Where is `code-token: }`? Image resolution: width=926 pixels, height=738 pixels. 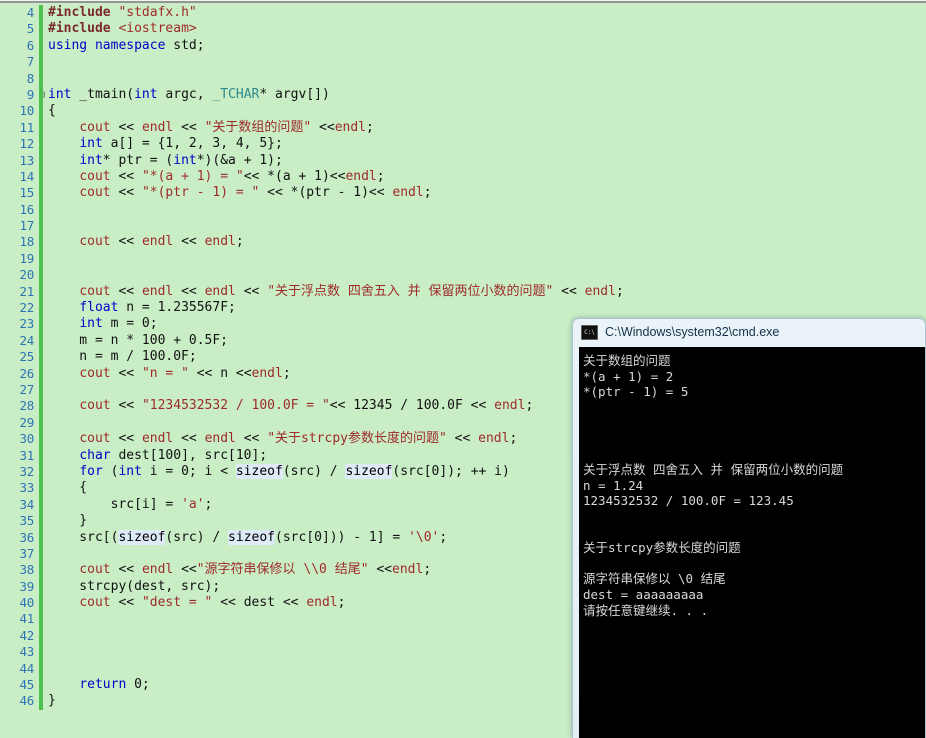
code-token: } is located at coordinates (52, 701).